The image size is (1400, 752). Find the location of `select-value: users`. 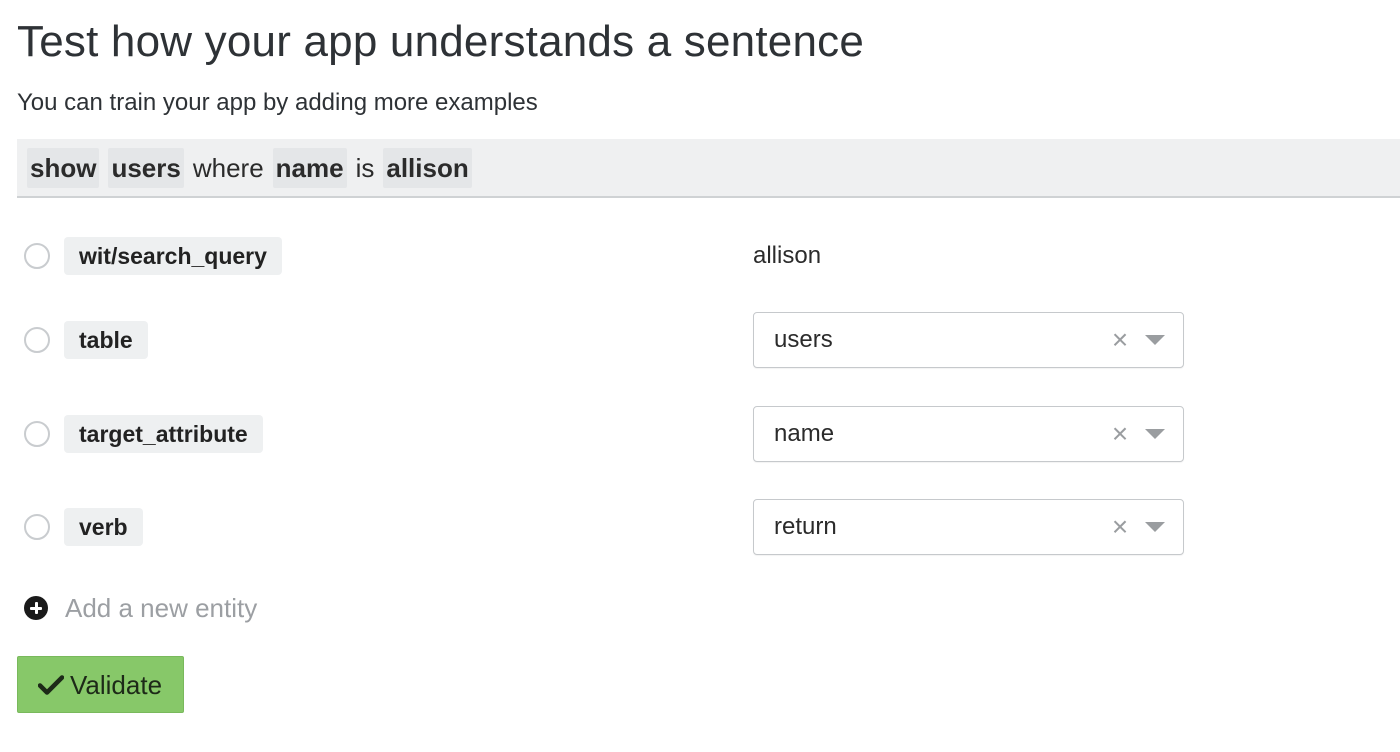

select-value: users is located at coordinates (803, 339).